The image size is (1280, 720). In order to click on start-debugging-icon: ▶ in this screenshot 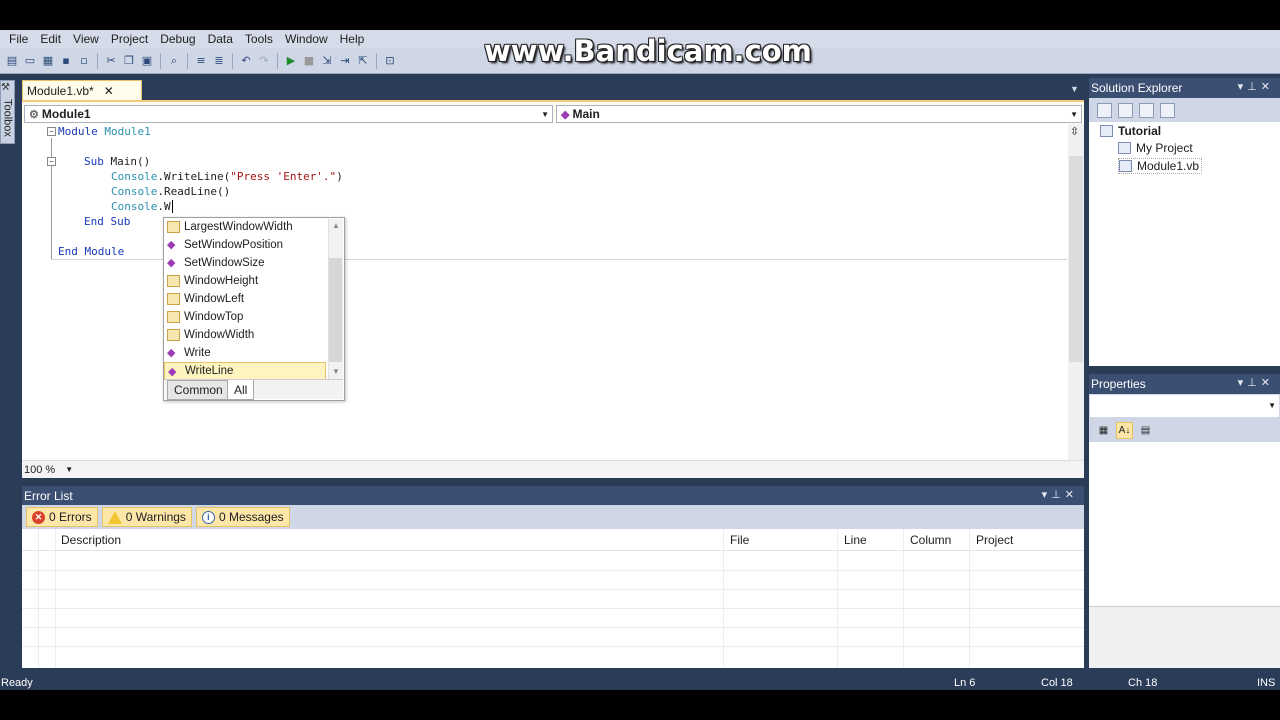, I will do `click(291, 61)`.